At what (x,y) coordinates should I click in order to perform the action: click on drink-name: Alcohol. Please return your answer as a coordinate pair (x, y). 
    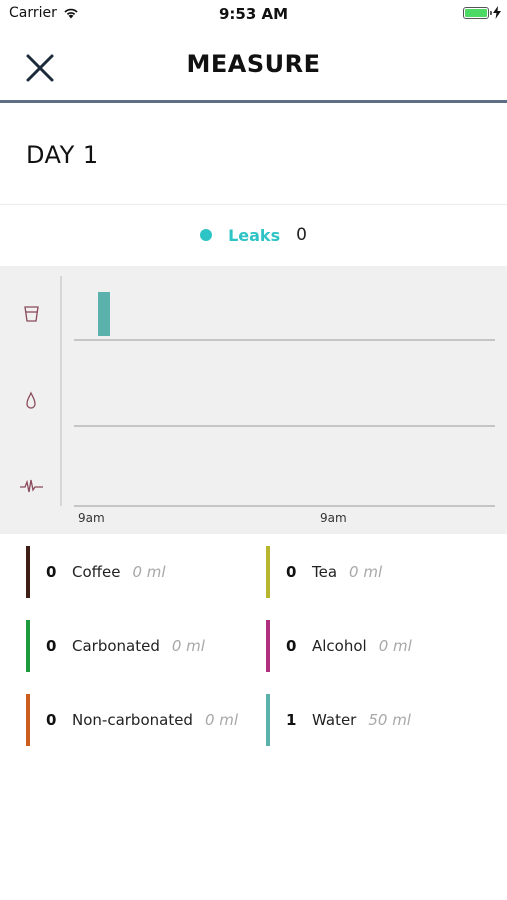
    Looking at the image, I should click on (339, 646).